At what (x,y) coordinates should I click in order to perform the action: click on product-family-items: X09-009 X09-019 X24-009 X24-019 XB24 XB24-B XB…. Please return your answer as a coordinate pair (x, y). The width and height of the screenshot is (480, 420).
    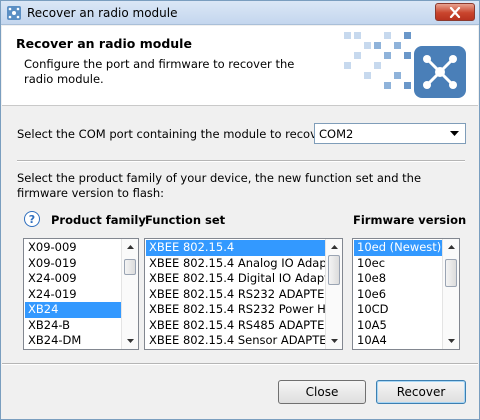
    Looking at the image, I should click on (73, 294).